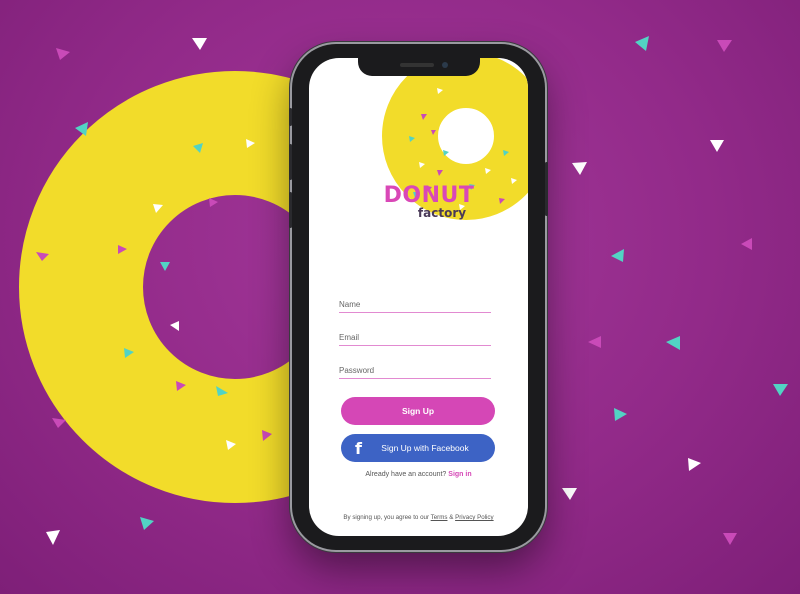 The width and height of the screenshot is (800, 594). Describe the element at coordinates (439, 517) in the screenshot. I see `terms-link: Terms` at that location.